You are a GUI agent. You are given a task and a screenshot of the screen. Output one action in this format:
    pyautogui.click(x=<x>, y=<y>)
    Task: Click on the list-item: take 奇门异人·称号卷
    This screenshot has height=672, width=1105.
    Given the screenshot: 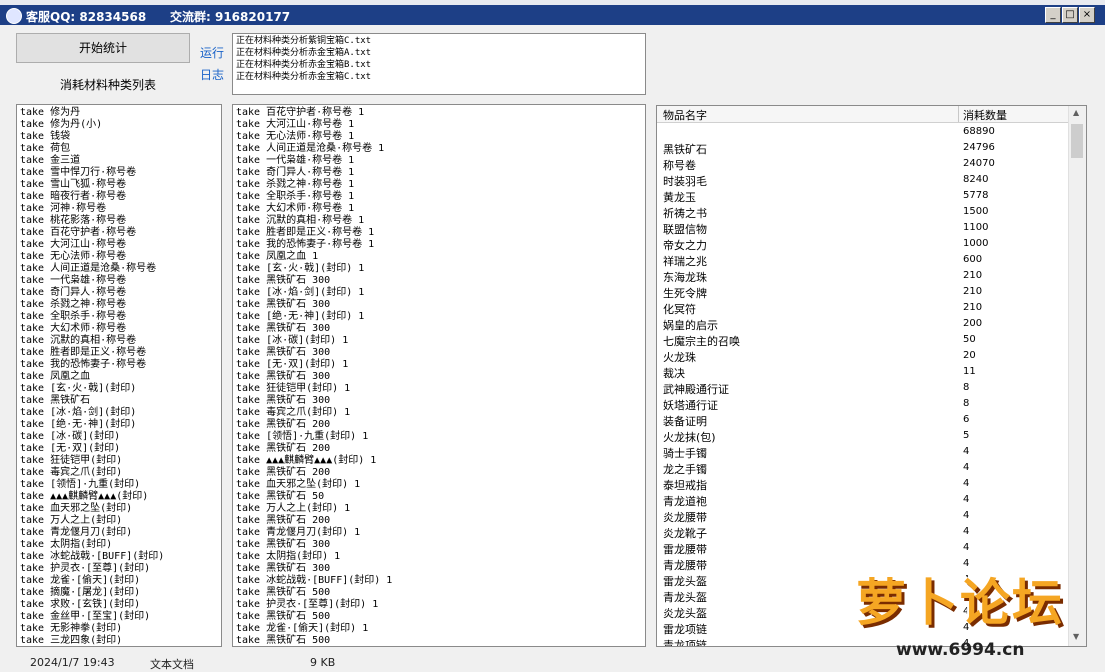 What is the action you would take?
    pyautogui.click(x=119, y=293)
    